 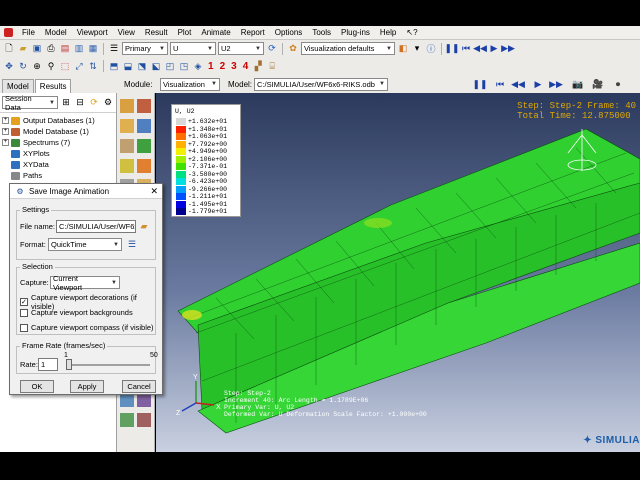 I want to click on tree-refresh-icon: ⟳, so click(x=94, y=103).